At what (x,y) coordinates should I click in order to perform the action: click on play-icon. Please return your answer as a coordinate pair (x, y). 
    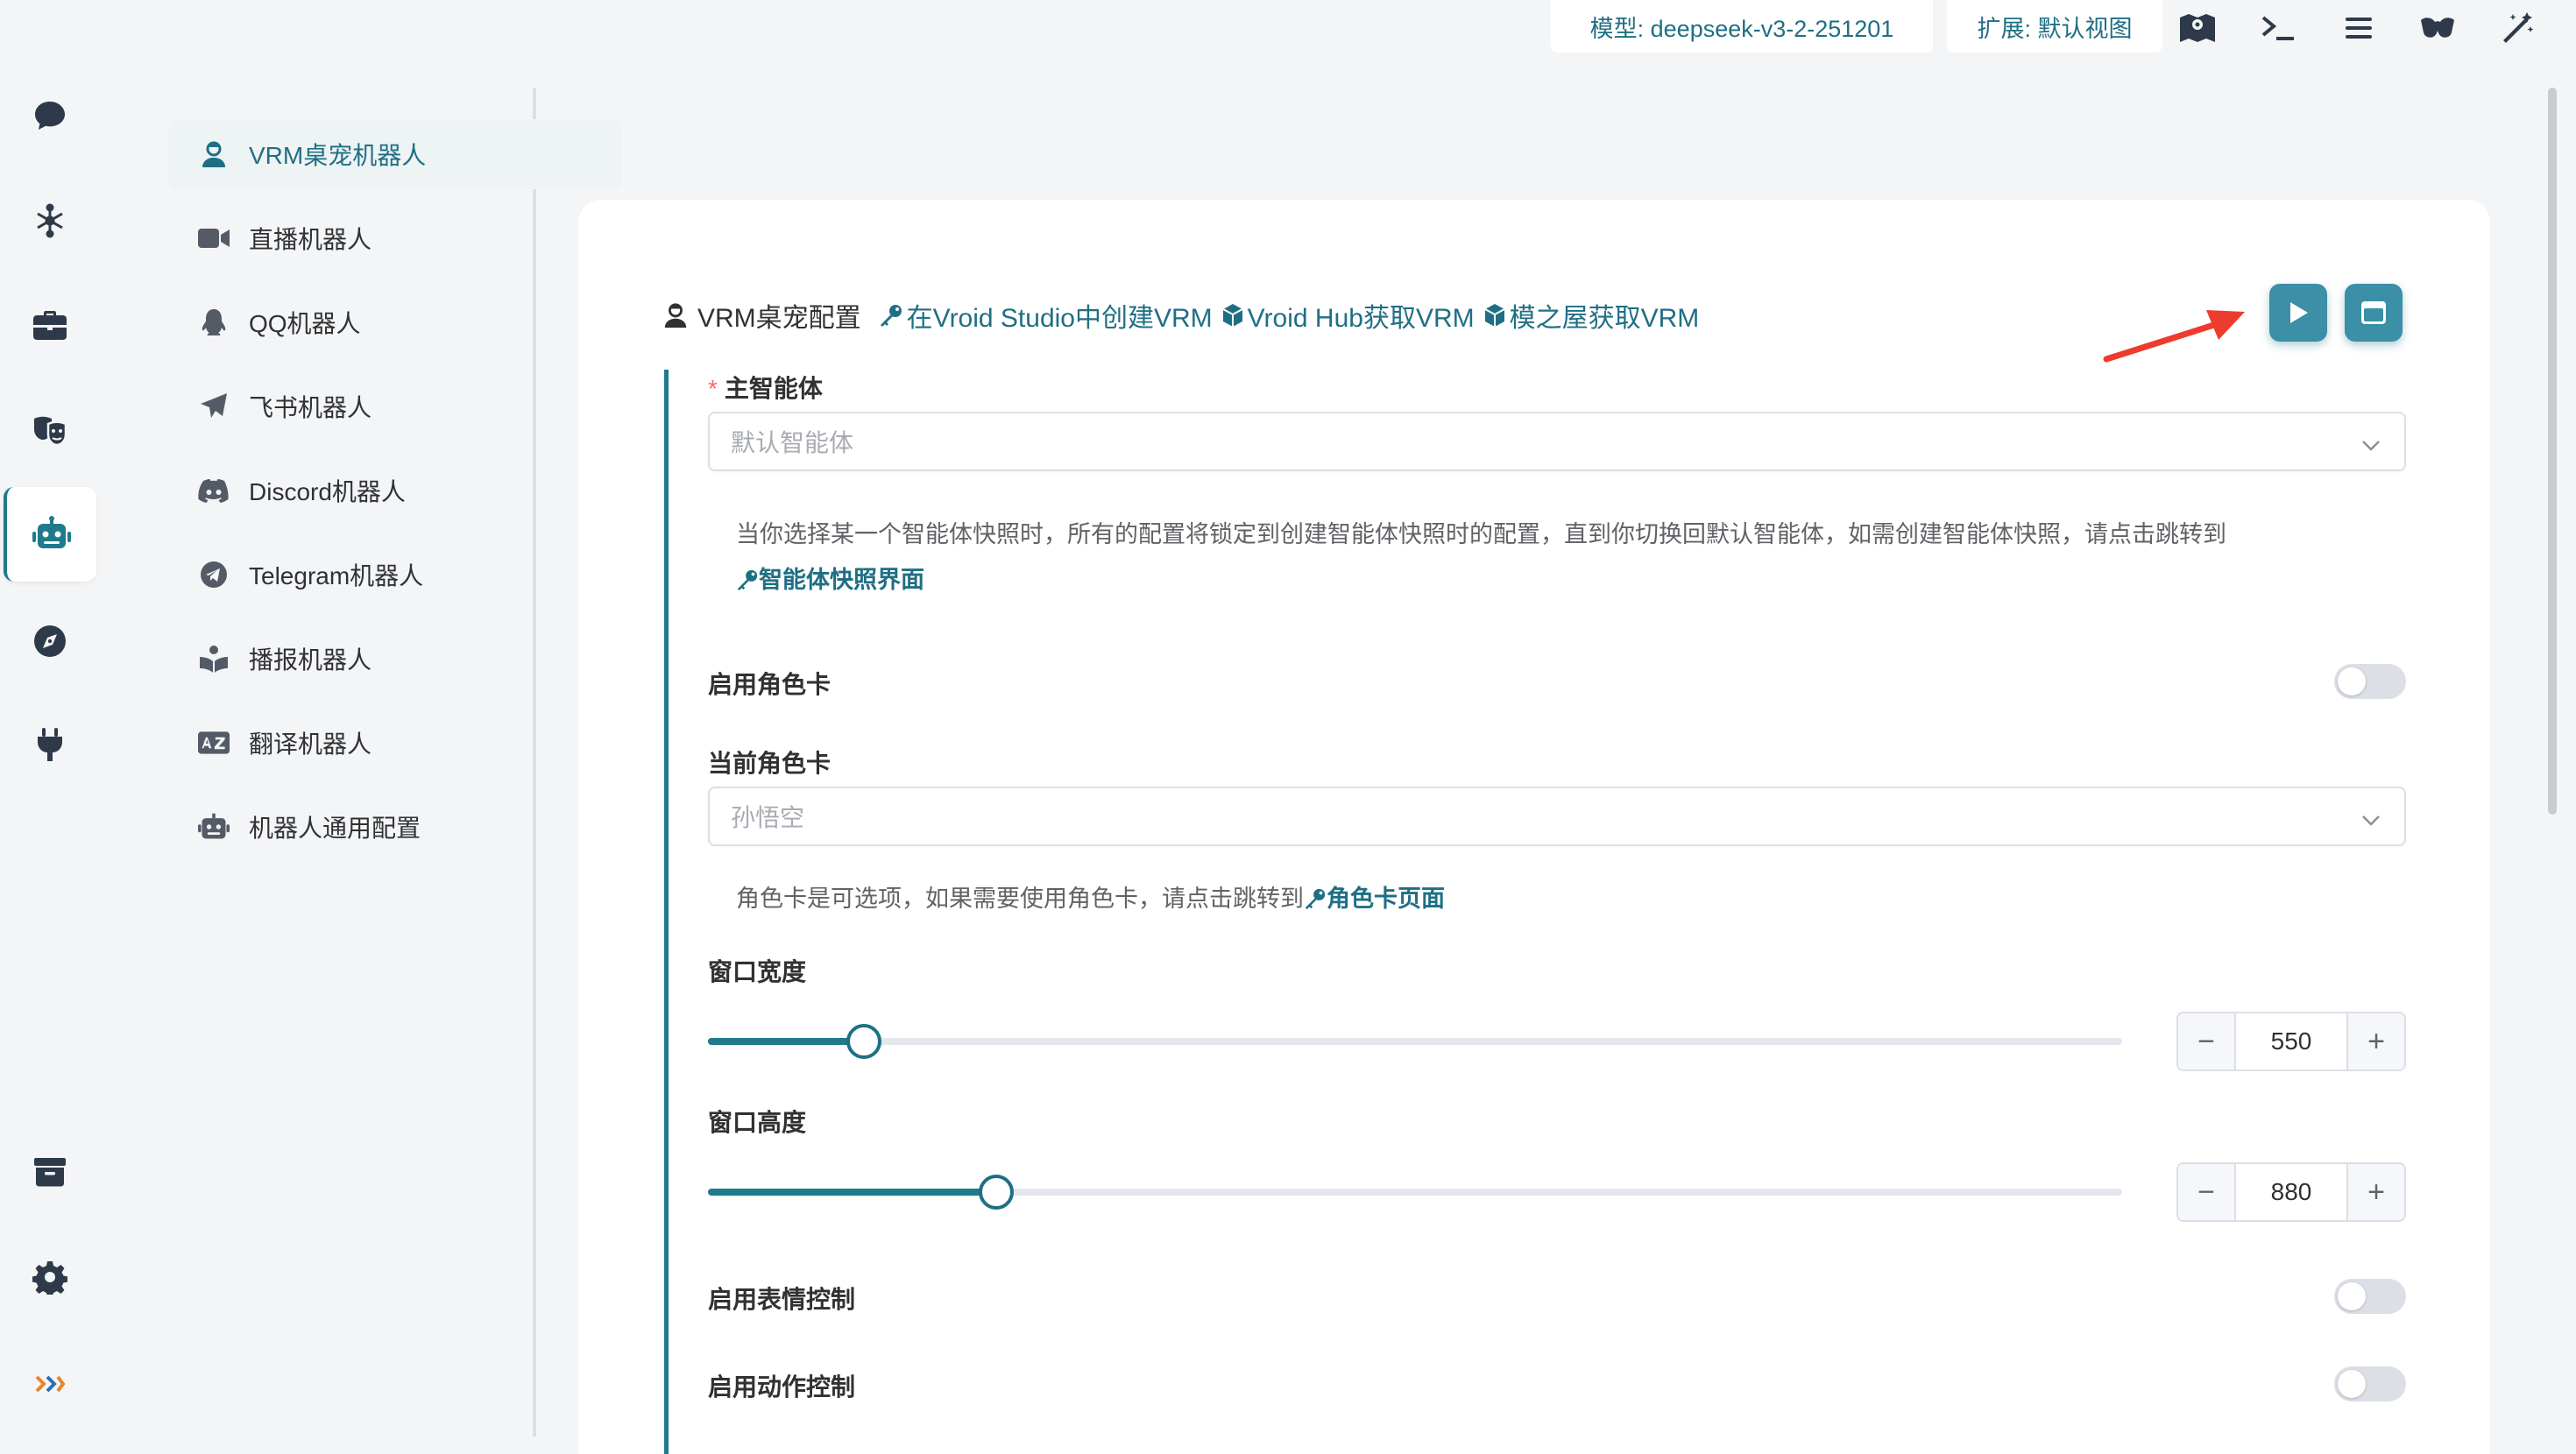
    Looking at the image, I should click on (2298, 312).